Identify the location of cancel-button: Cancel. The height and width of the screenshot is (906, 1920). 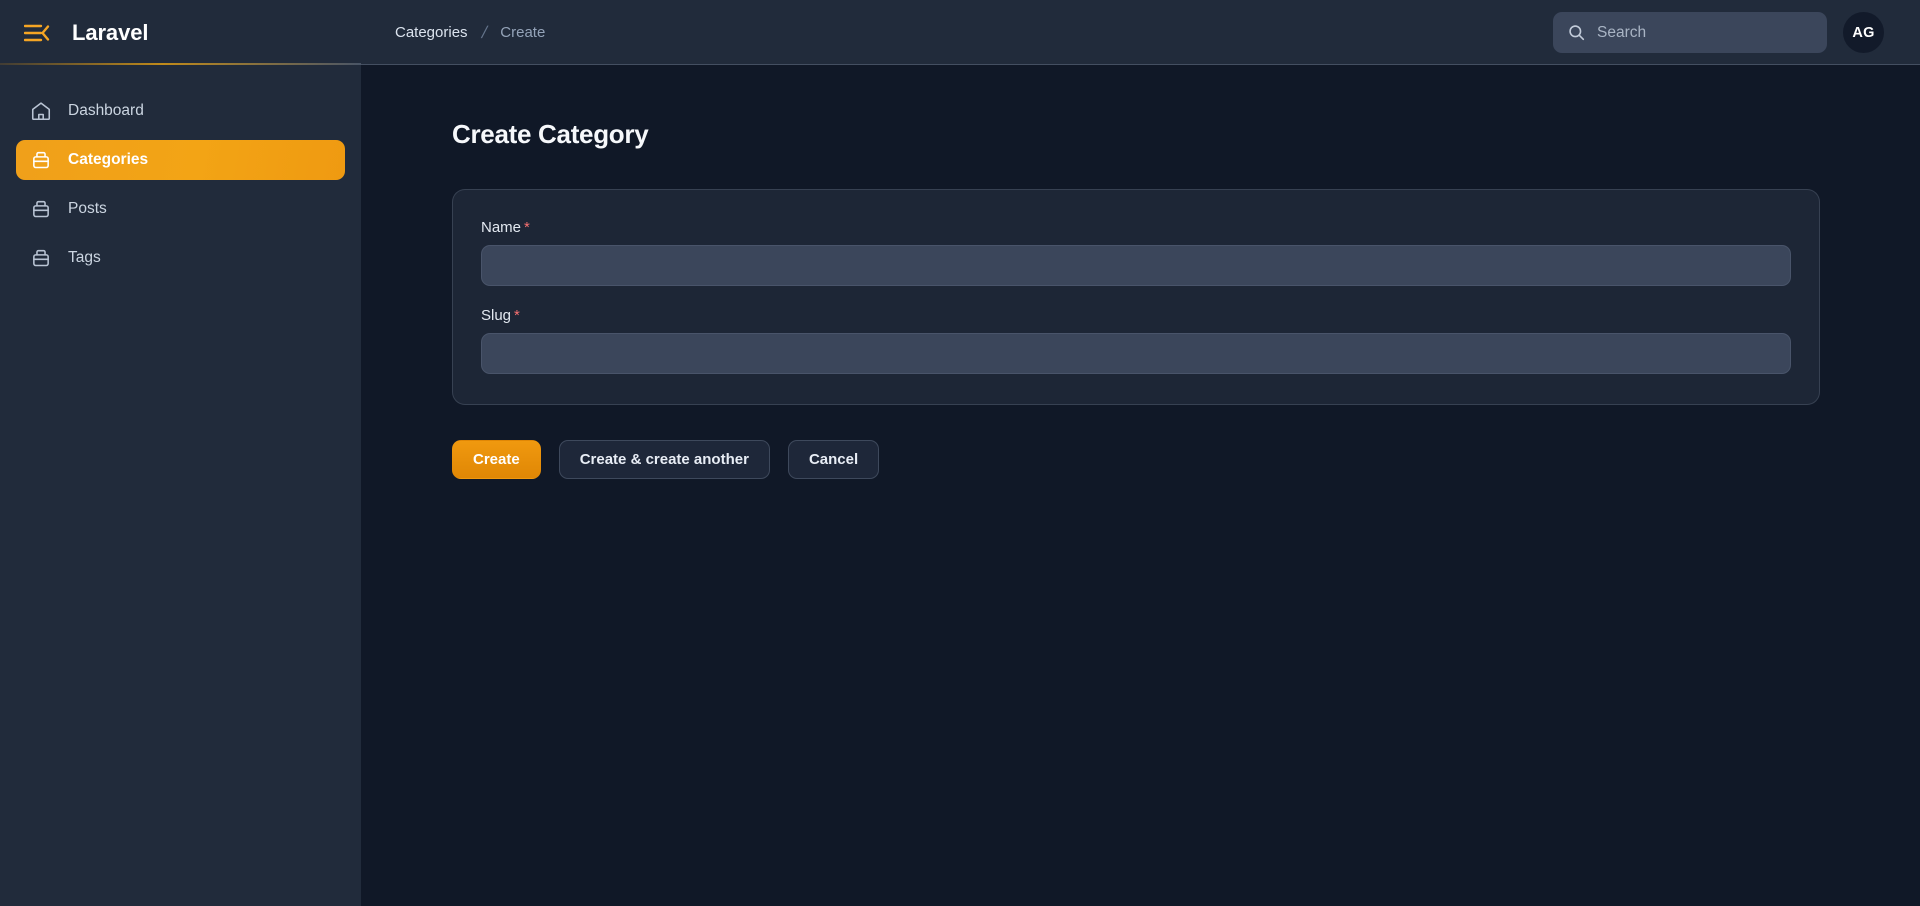
(833, 459).